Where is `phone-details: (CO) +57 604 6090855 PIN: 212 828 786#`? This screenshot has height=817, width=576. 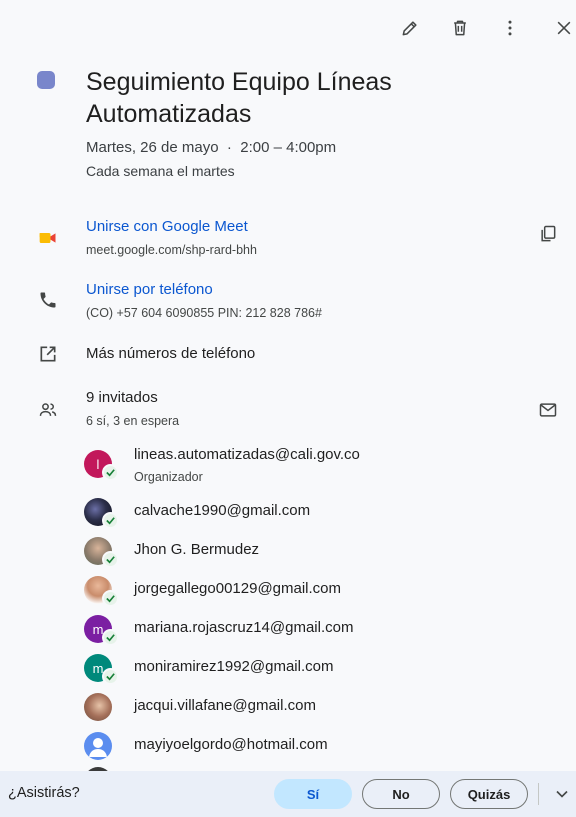 phone-details: (CO) +57 604 6090855 PIN: 212 828 786# is located at coordinates (204, 313).